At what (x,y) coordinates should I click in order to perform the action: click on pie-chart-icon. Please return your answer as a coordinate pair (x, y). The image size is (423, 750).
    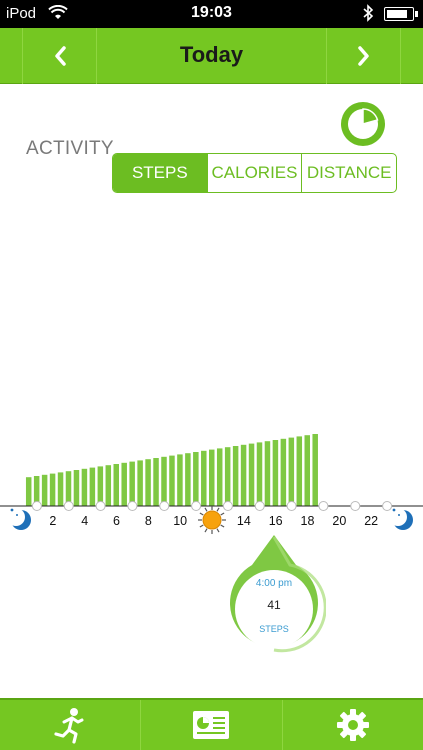
    Looking at the image, I should click on (363, 124).